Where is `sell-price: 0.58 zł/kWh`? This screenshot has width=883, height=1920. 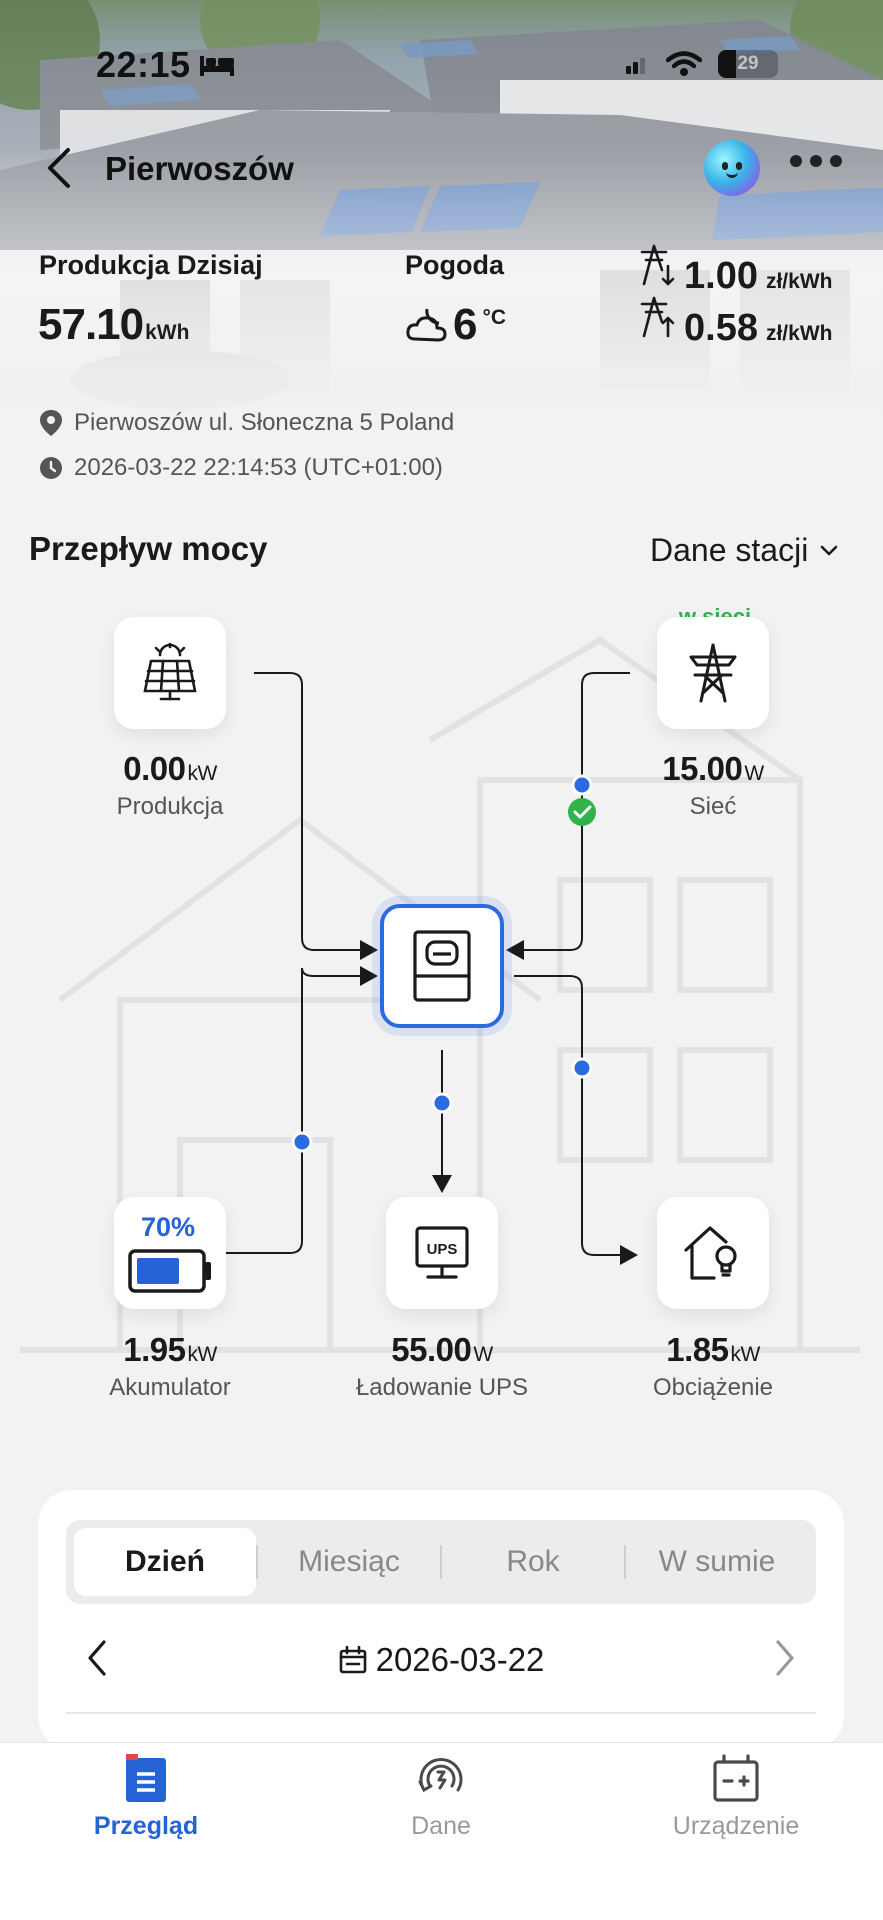
sell-price: 0.58 zł/kWh is located at coordinates (734, 323).